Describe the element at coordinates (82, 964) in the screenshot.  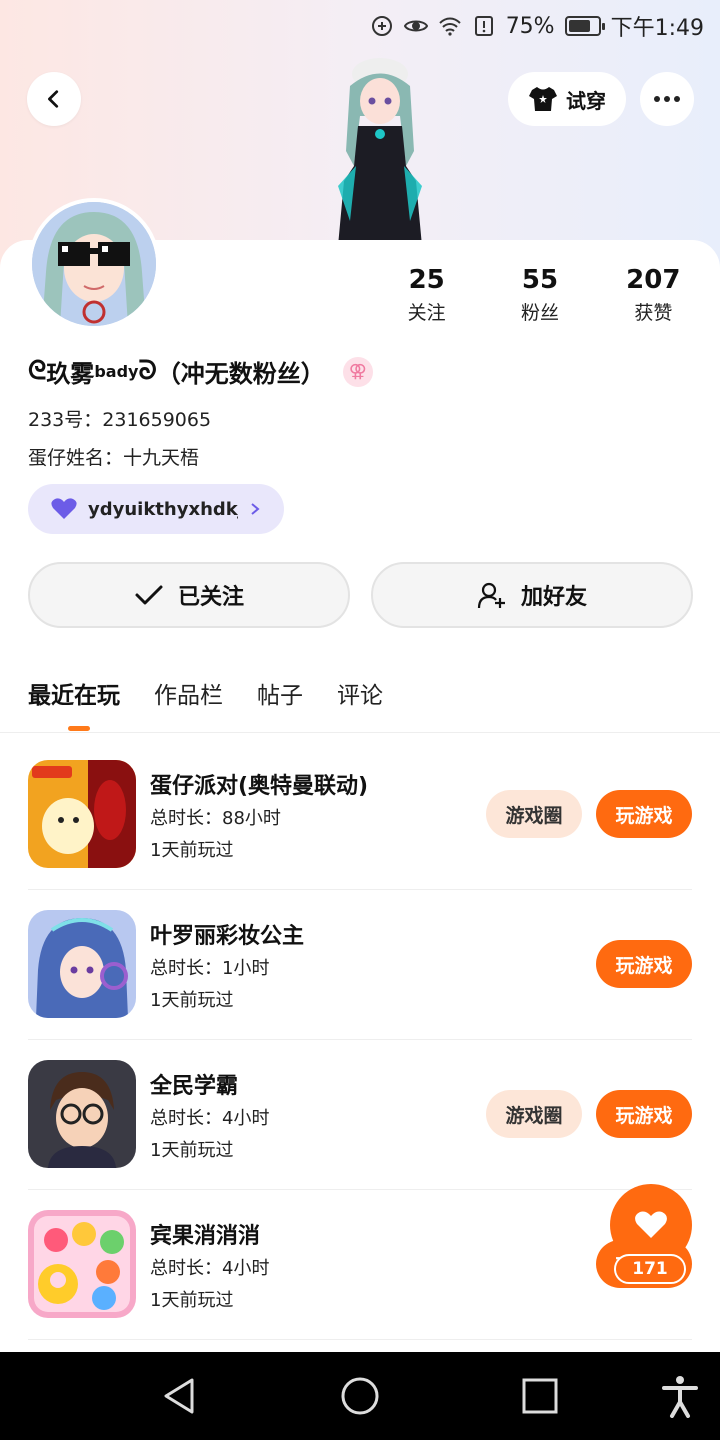
I see `game-icon-yeluoli` at that location.